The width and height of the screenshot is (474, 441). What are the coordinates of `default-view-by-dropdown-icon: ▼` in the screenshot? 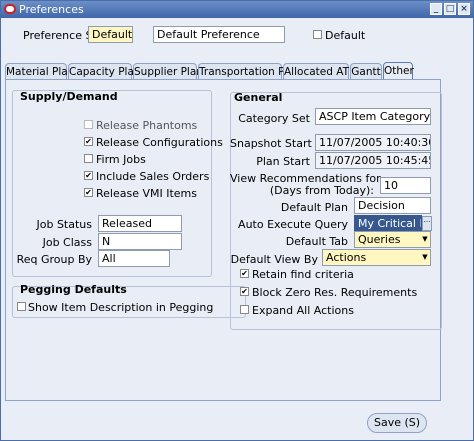 It's located at (425, 257).